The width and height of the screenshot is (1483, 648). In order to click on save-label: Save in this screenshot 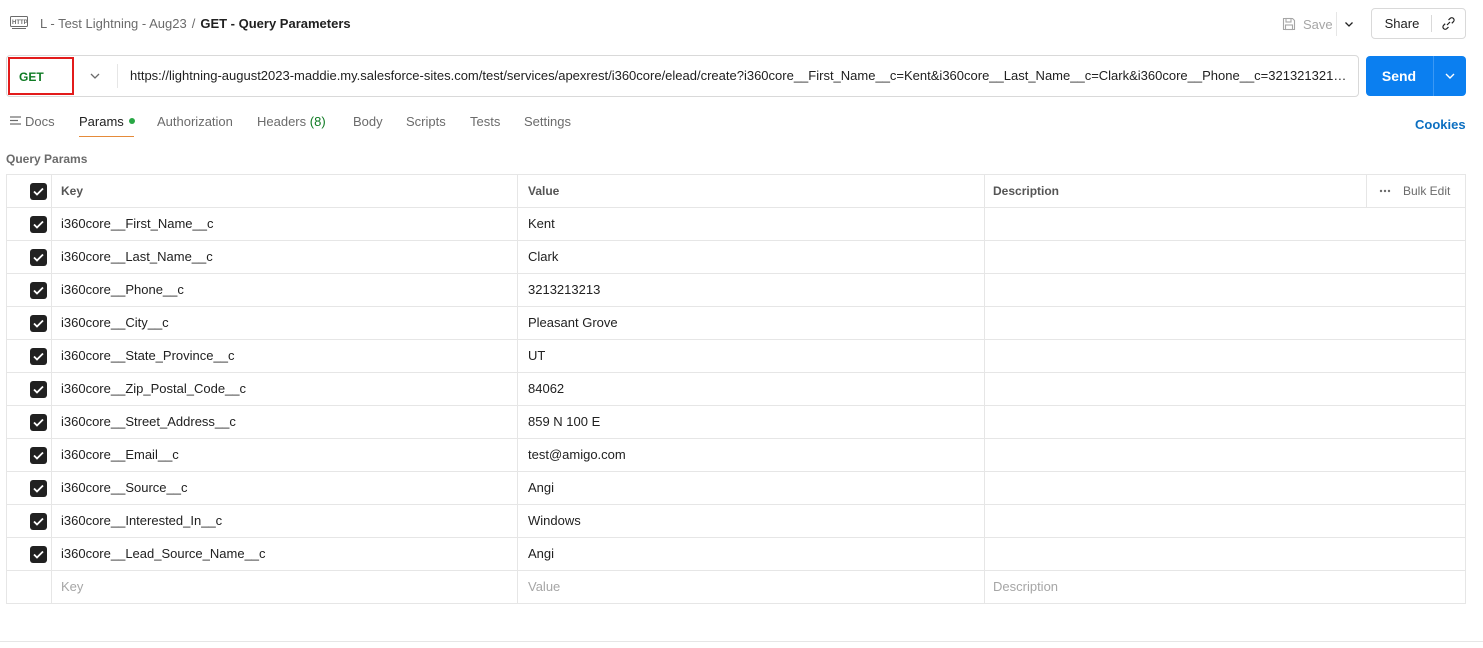, I will do `click(1318, 24)`.